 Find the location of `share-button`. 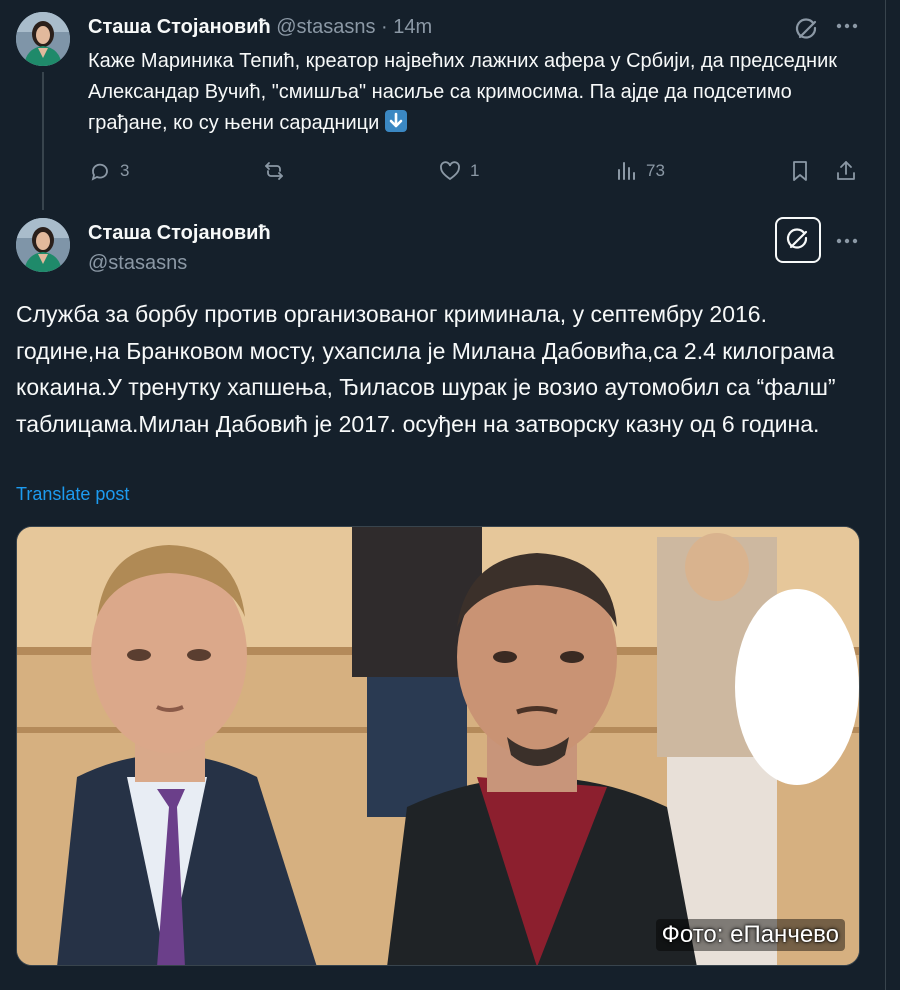

share-button is located at coordinates (846, 171).